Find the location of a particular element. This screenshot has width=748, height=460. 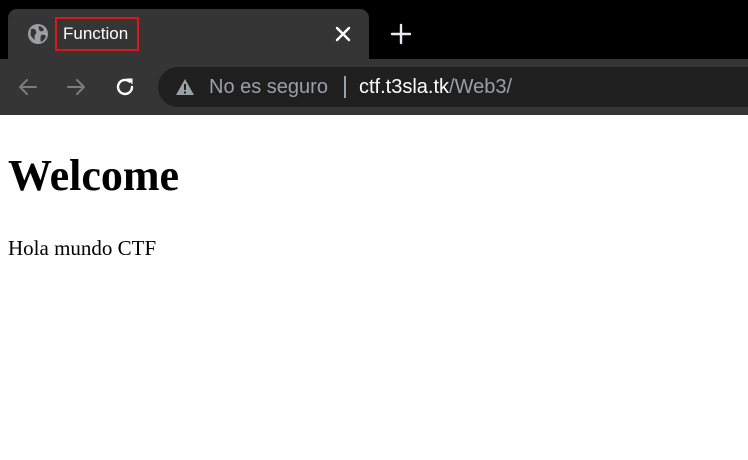

reload-icon is located at coordinates (125, 87).